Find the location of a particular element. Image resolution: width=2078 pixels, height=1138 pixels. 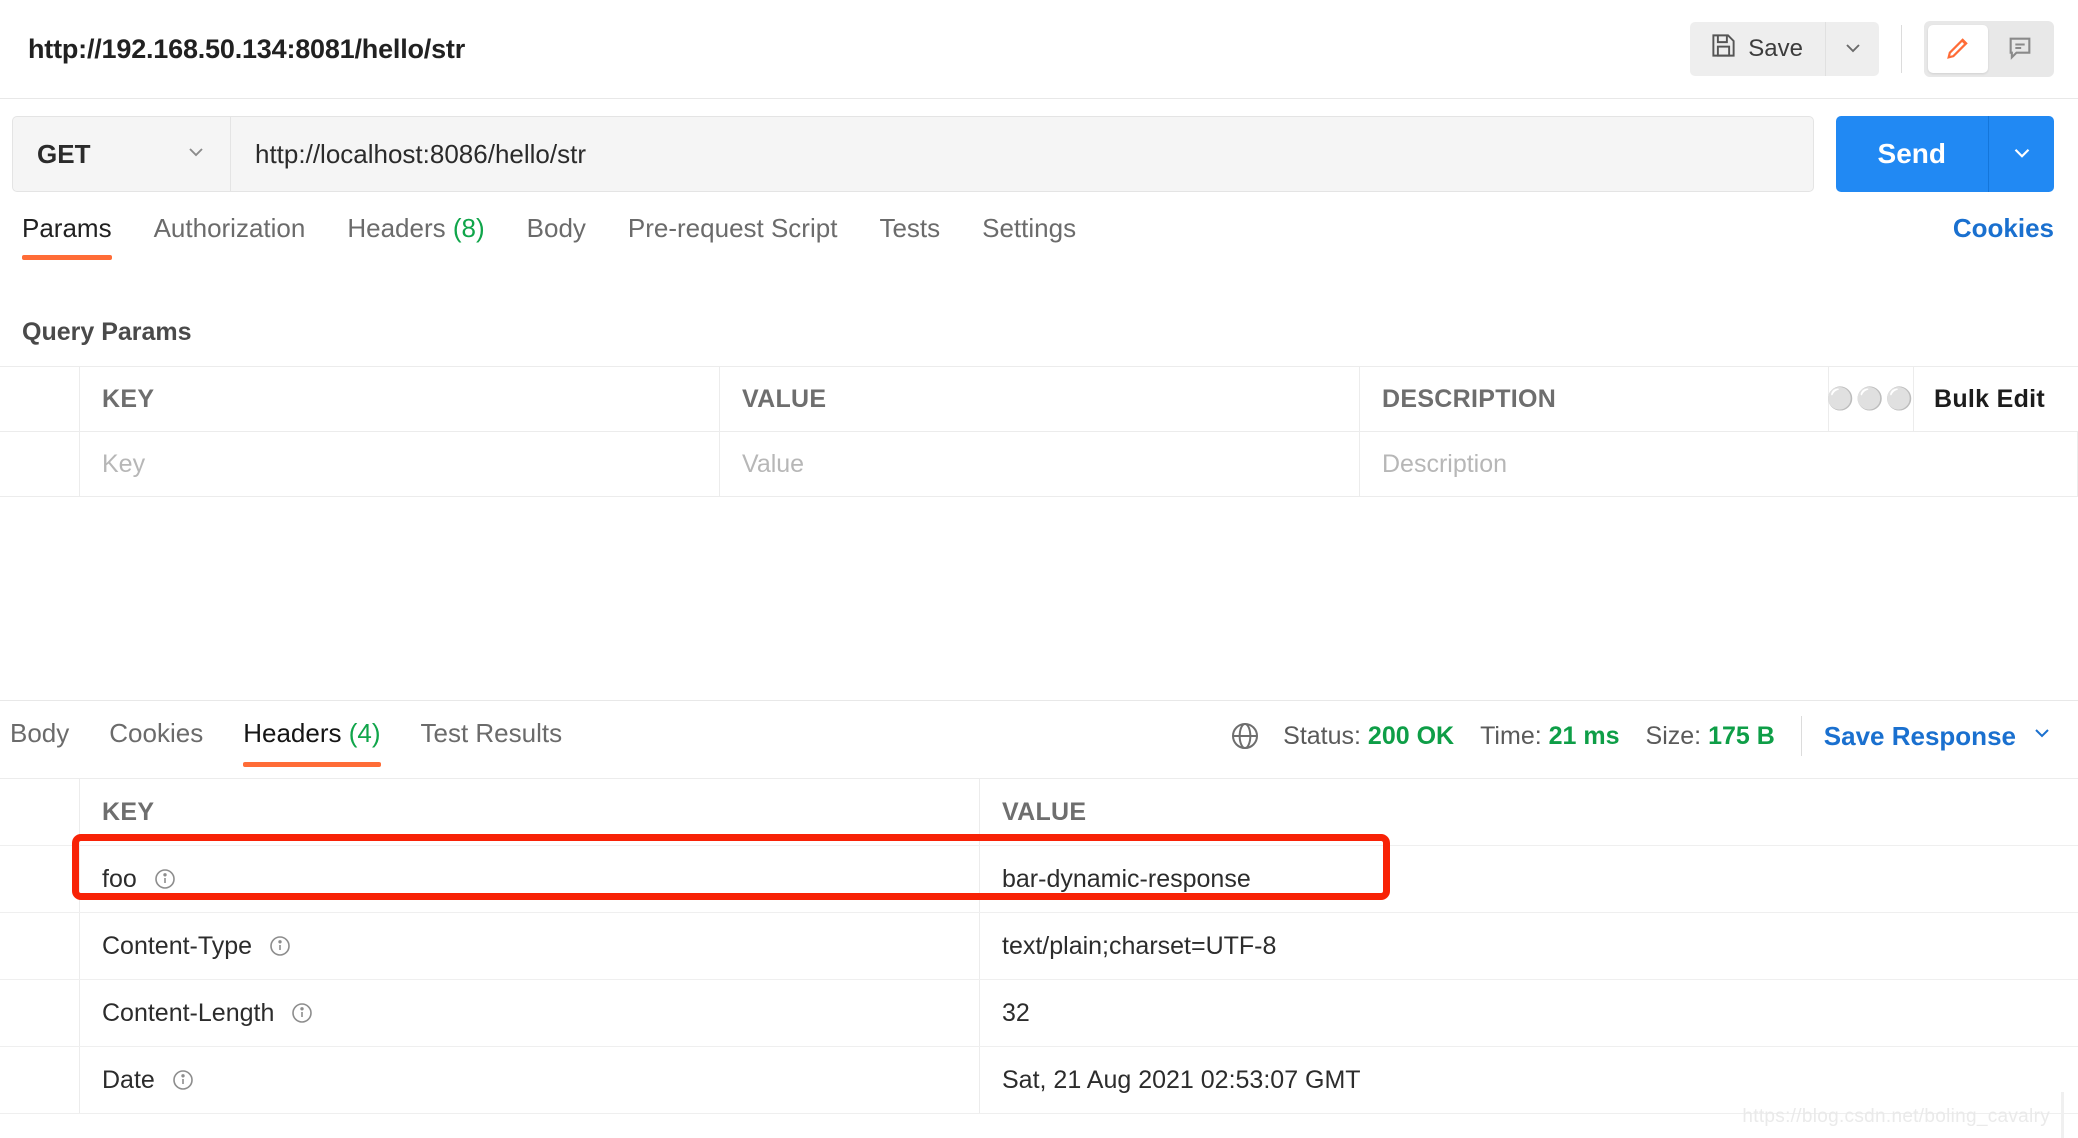

size-value: 175 B is located at coordinates (1741, 735).